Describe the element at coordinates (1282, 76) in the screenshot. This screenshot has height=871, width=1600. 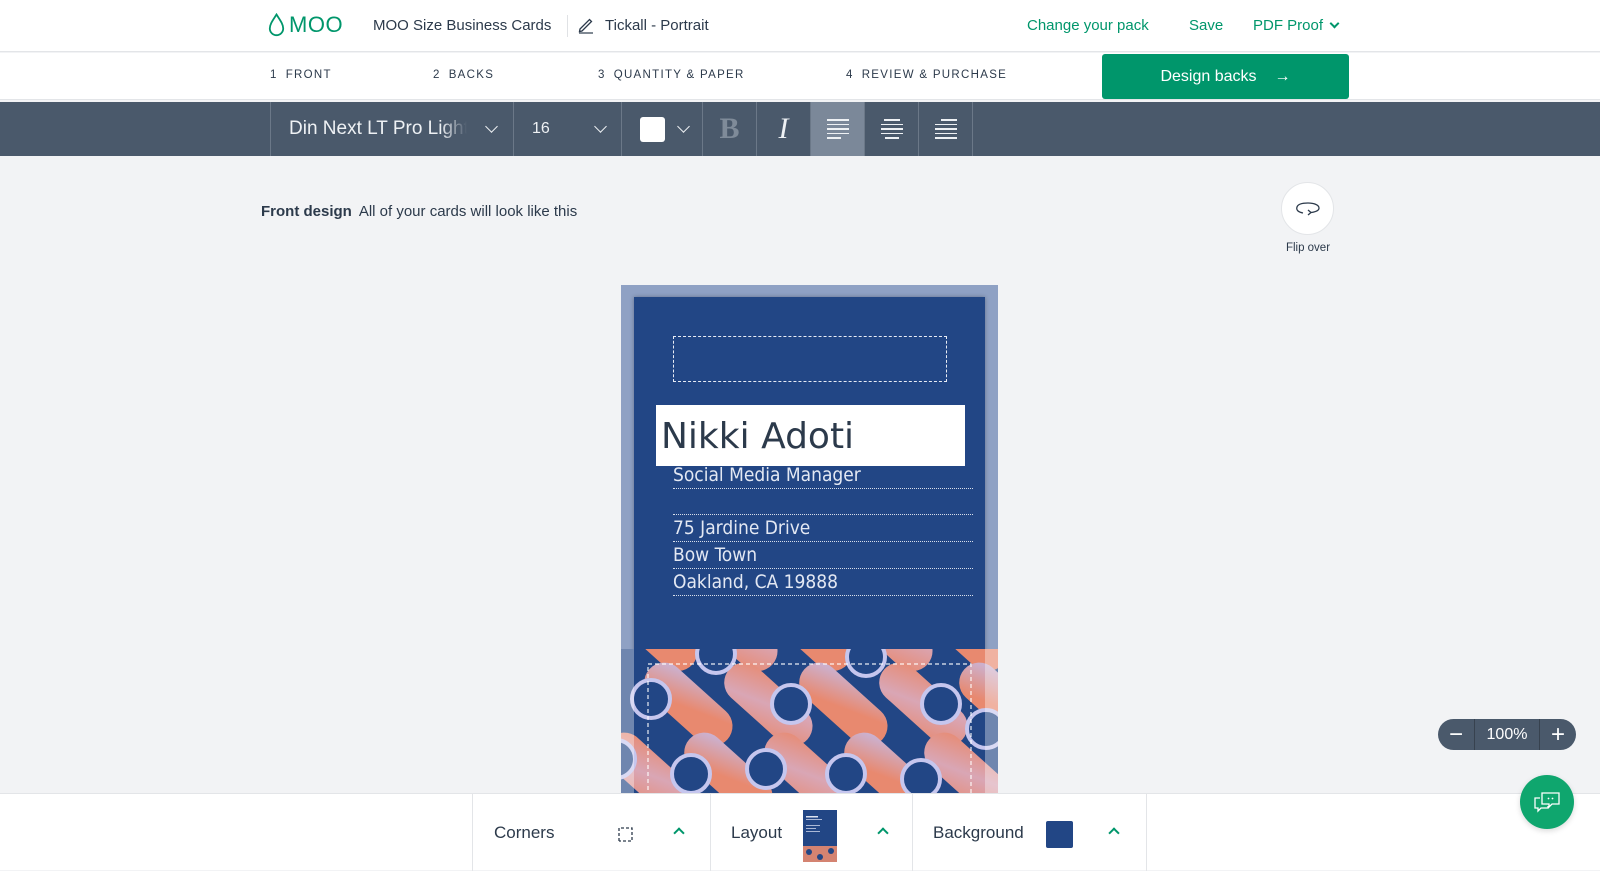
I see `arrow-right-icon: →` at that location.